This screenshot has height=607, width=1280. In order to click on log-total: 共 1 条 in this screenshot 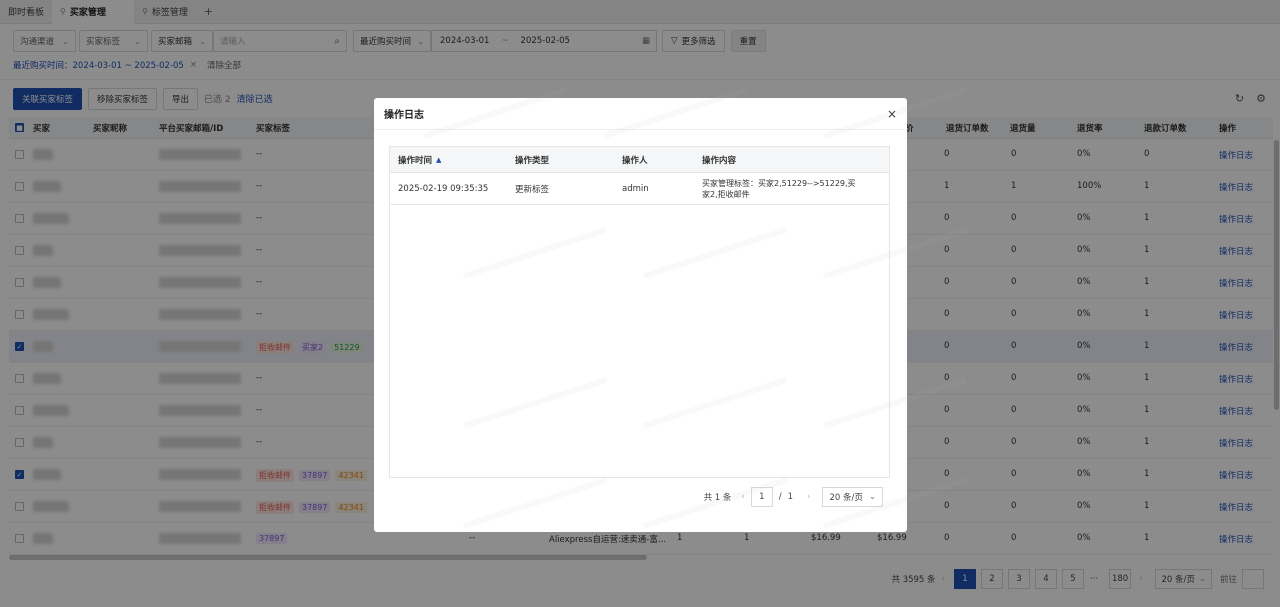, I will do `click(717, 498)`.